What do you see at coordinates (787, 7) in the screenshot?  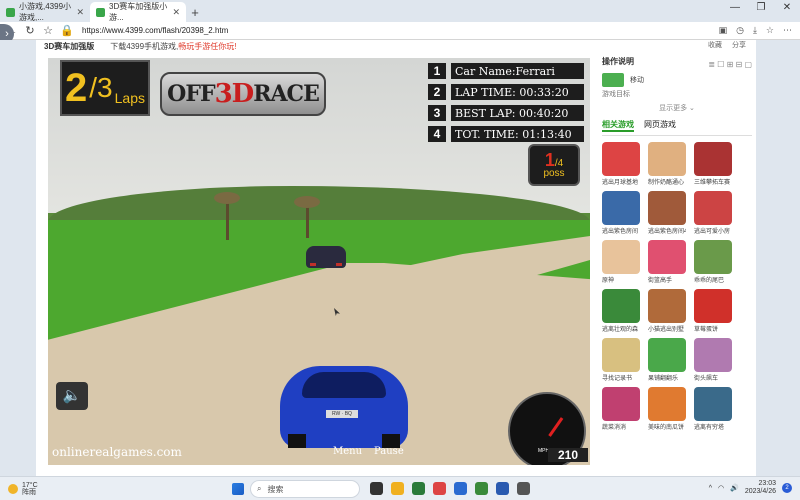 I see `close-window-button: ✕` at bounding box center [787, 7].